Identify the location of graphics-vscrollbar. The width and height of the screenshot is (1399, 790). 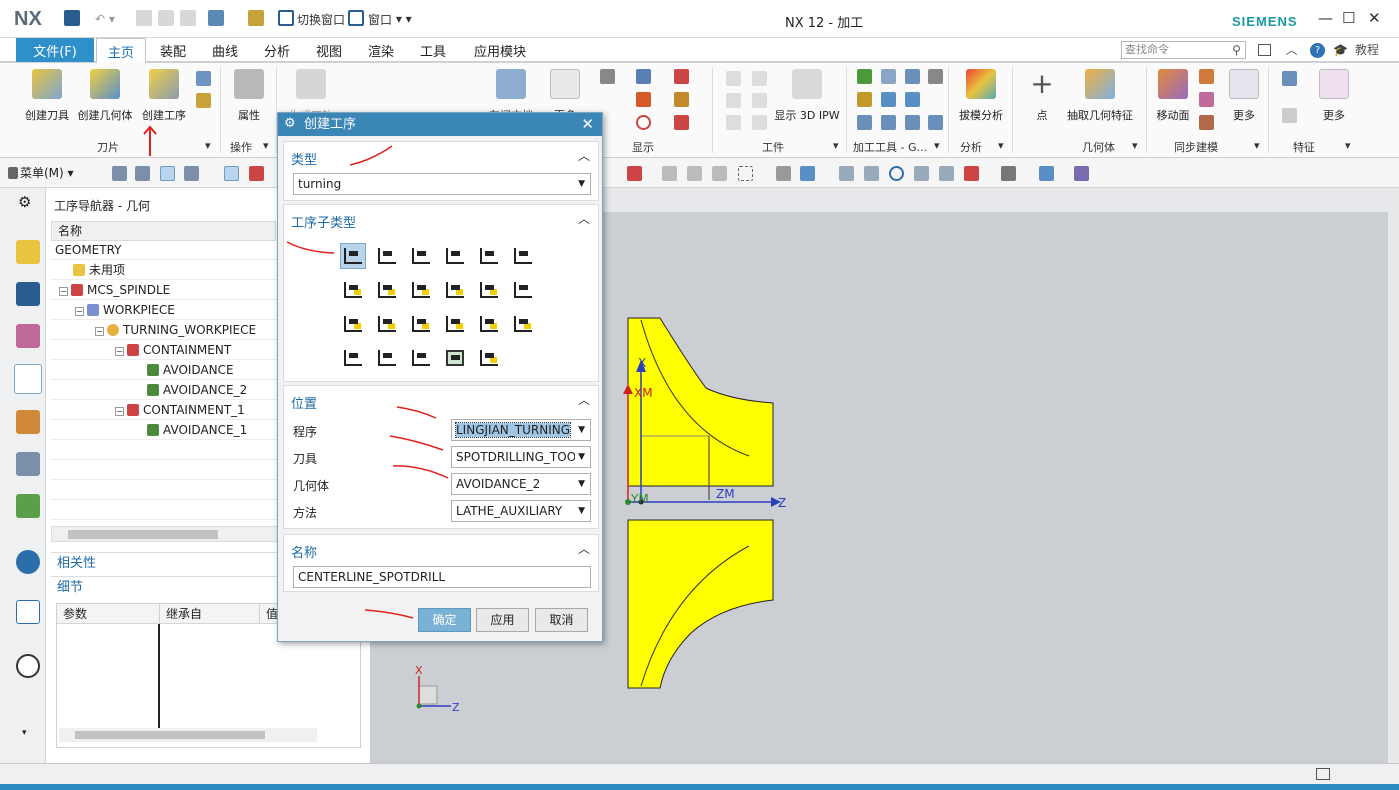
(1393, 475).